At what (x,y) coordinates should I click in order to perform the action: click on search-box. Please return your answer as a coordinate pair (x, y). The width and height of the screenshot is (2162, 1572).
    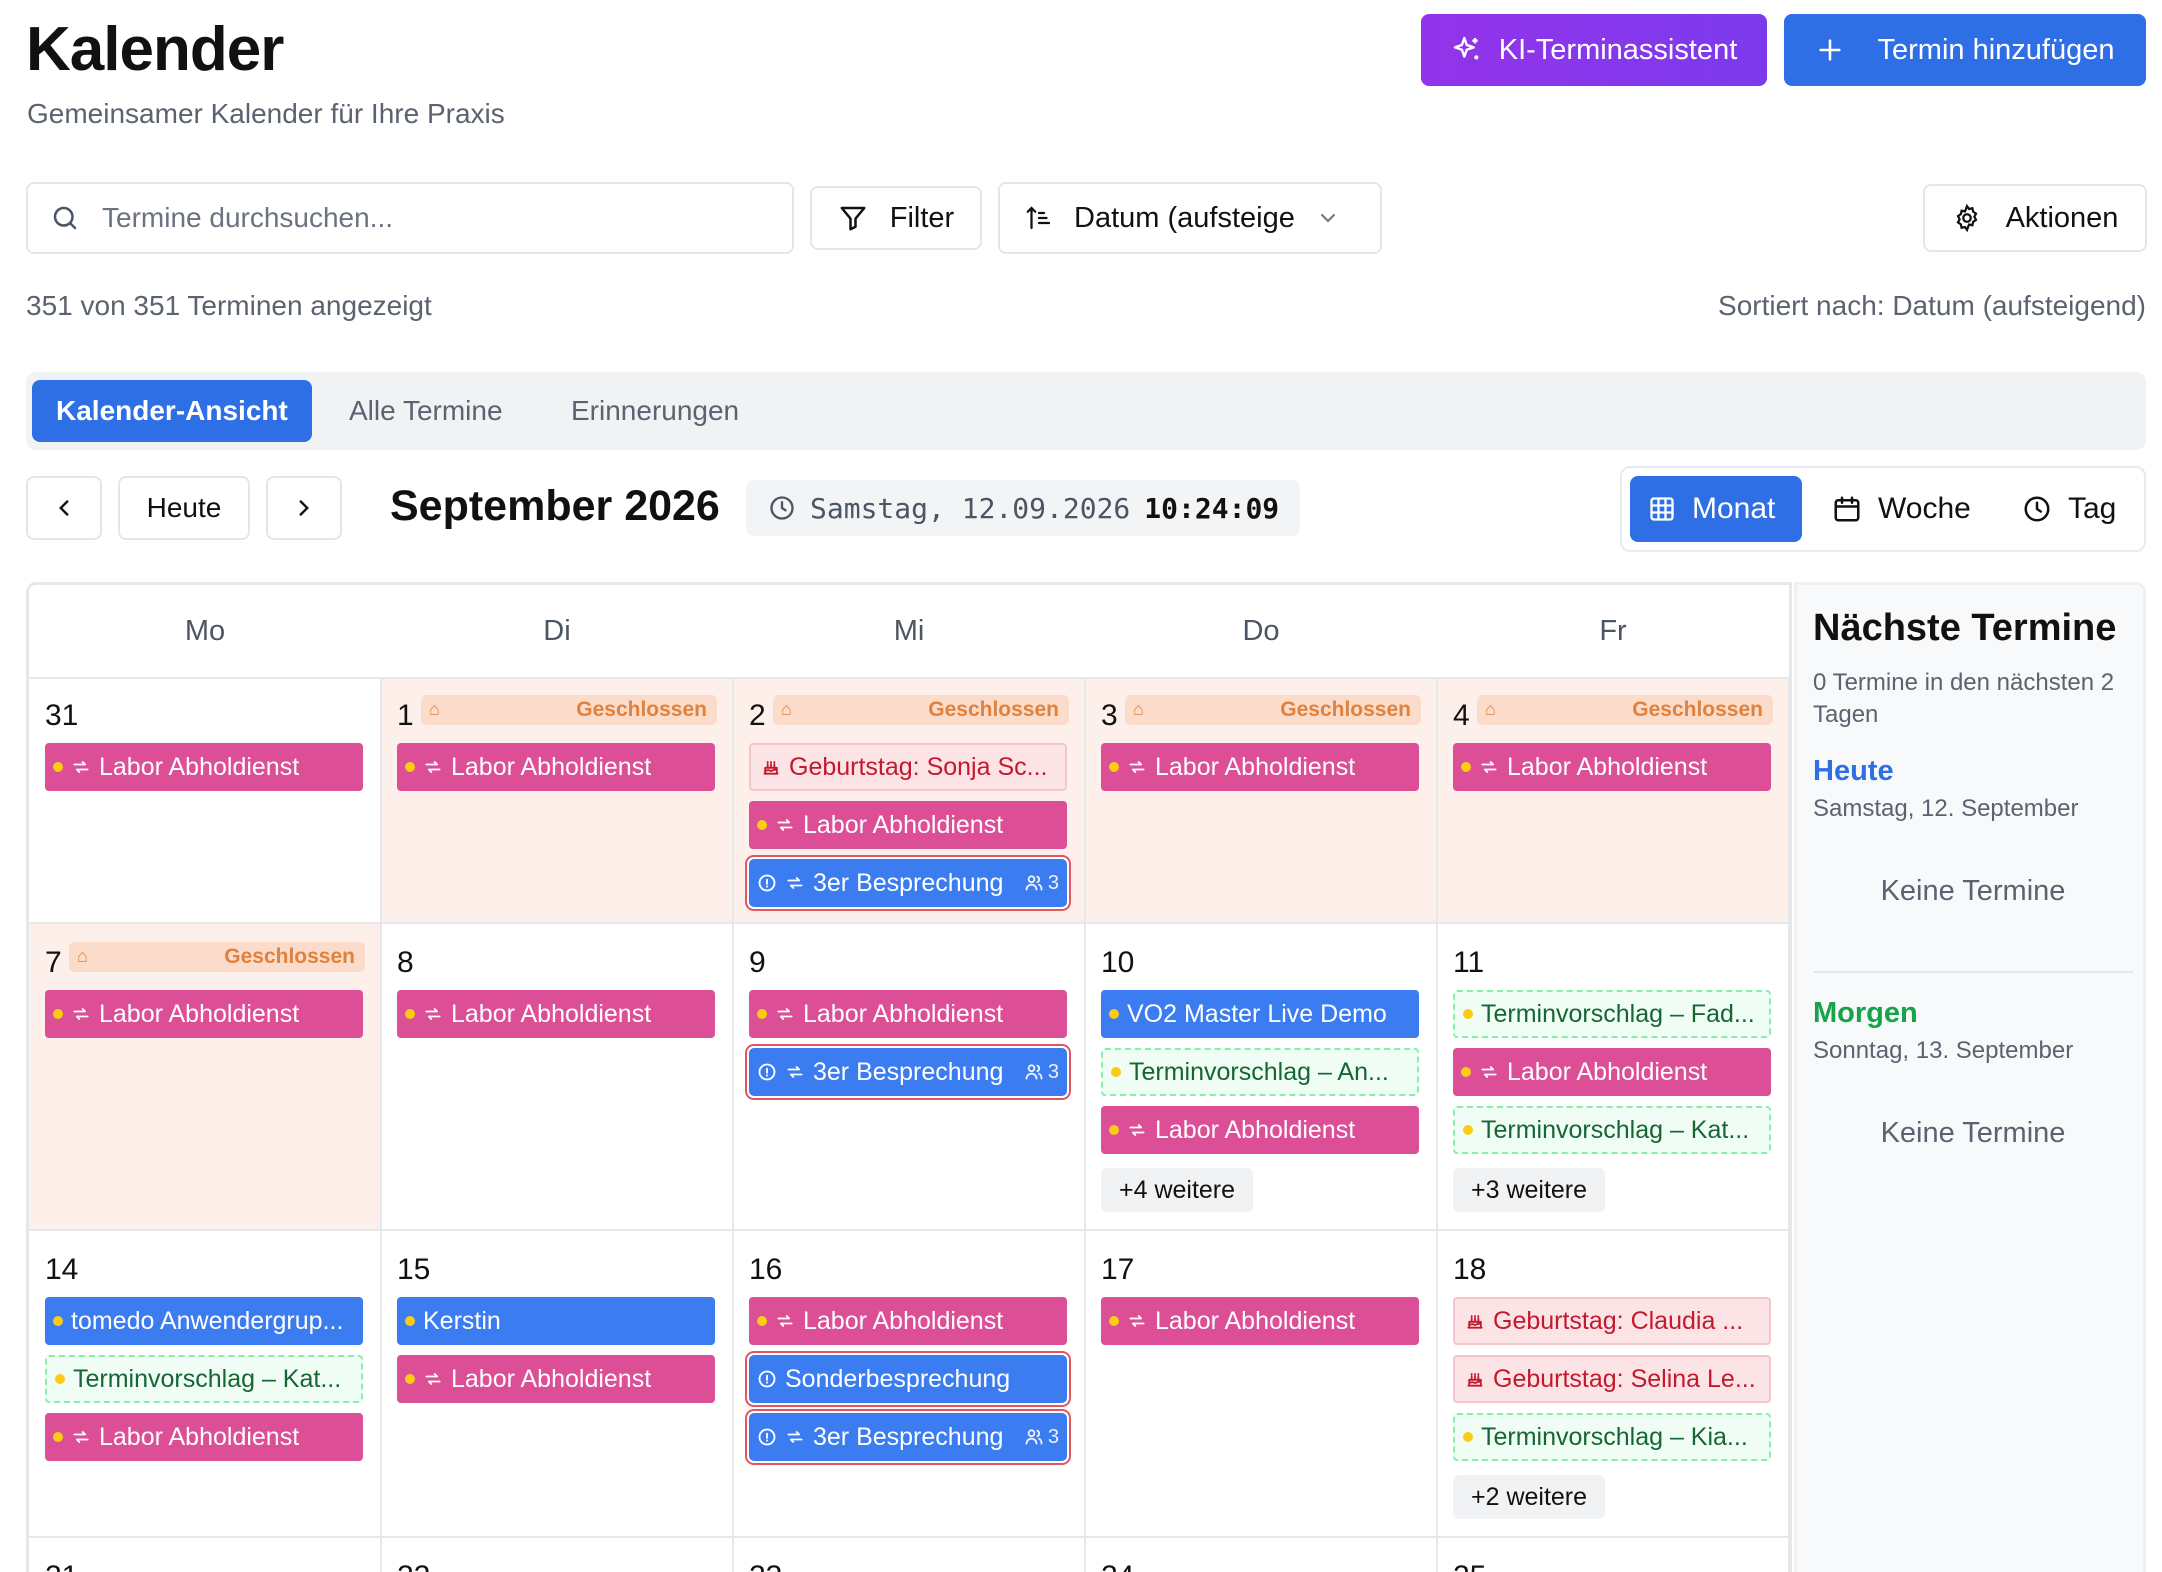
    Looking at the image, I should click on (410, 218).